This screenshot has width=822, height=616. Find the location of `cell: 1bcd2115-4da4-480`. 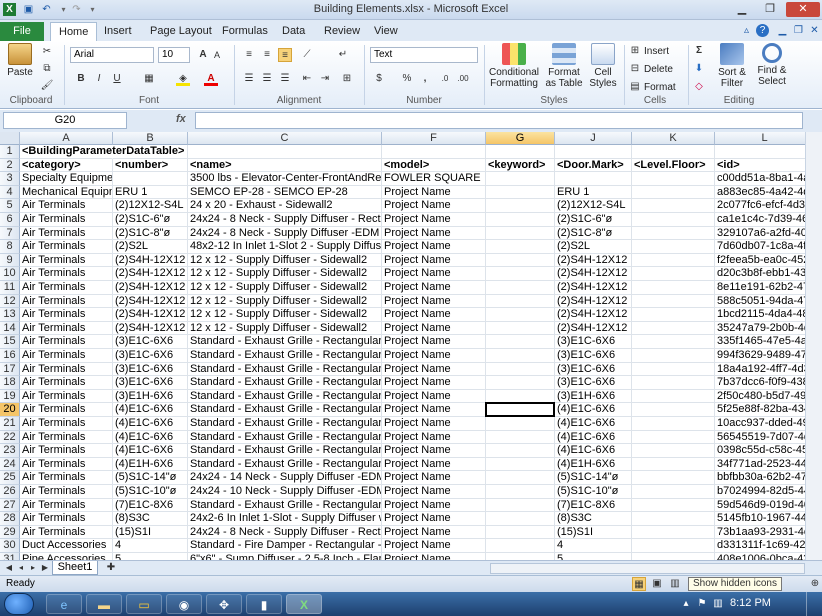

cell: 1bcd2115-4da4-480 is located at coordinates (760, 315).